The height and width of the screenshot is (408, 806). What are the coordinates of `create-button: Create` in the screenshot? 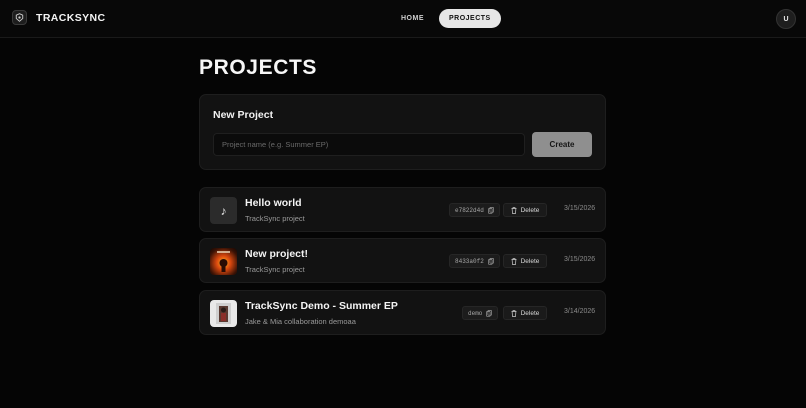 It's located at (562, 144).